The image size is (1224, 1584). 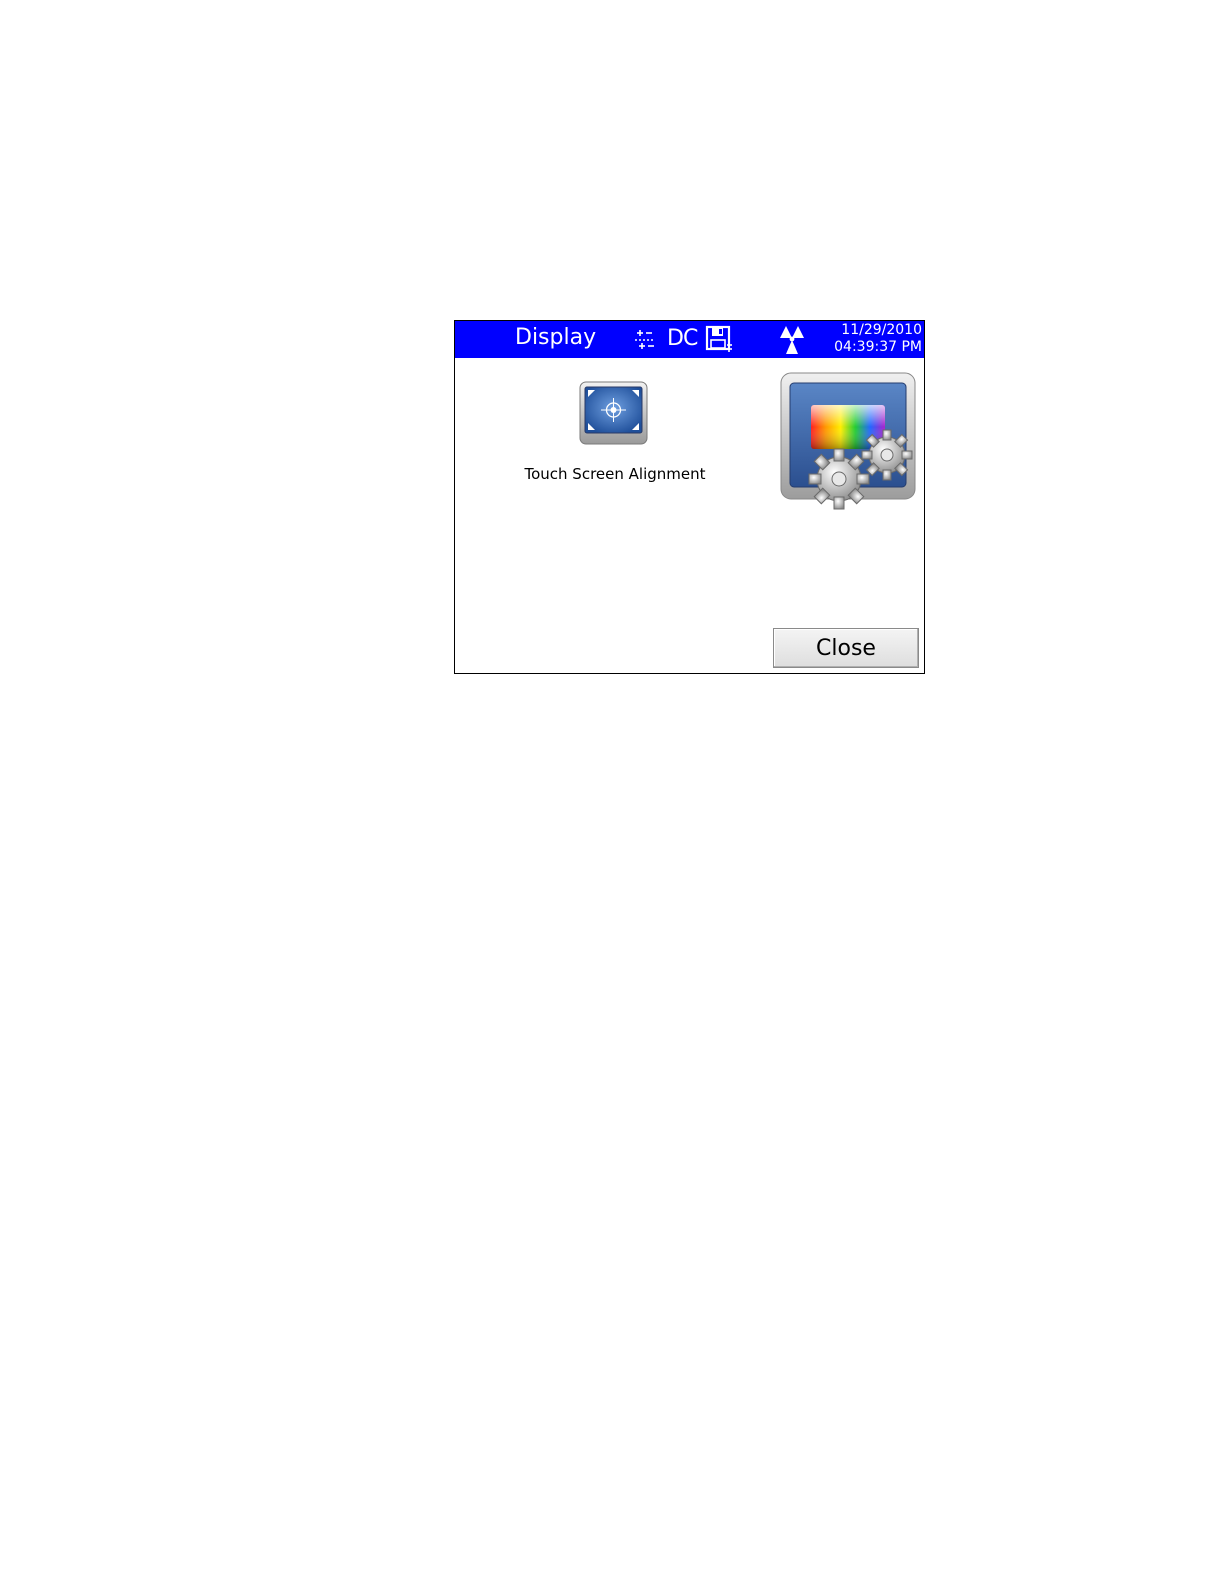 I want to click on title-bar: Display DC 11/29/2010 04:39:37 PM, so click(x=689, y=339).